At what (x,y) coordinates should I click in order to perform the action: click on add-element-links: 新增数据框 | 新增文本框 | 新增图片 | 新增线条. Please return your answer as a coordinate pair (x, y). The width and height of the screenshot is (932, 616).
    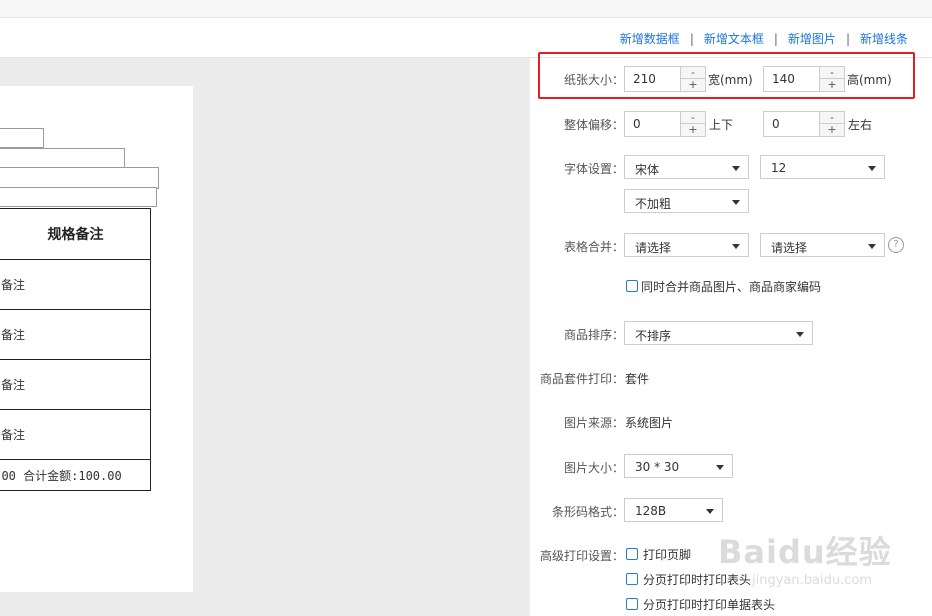
    Looking at the image, I should click on (764, 38).